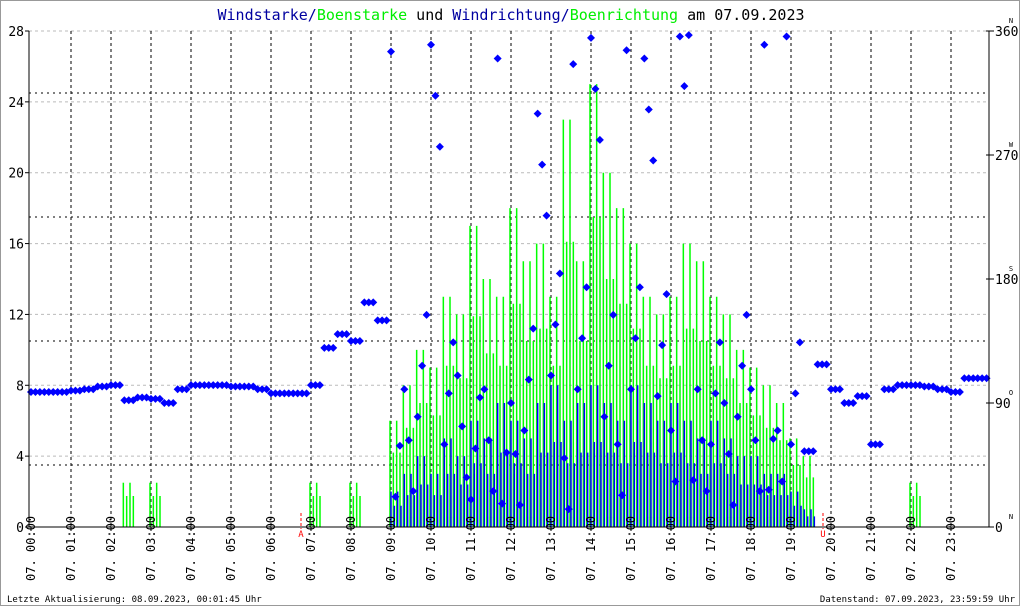  What do you see at coordinates (741, 15) in the screenshot?
I see `title-part: am 07.09.2023` at bounding box center [741, 15].